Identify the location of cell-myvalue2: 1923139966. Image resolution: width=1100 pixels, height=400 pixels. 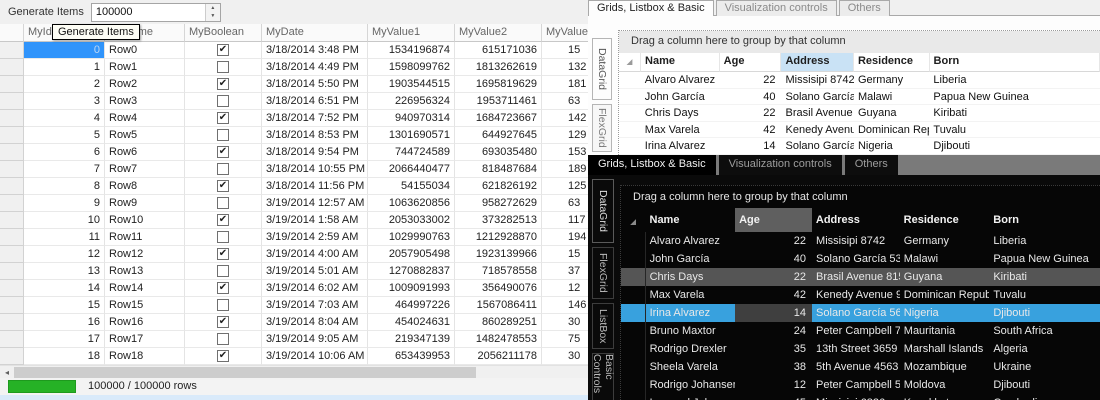
(498, 254).